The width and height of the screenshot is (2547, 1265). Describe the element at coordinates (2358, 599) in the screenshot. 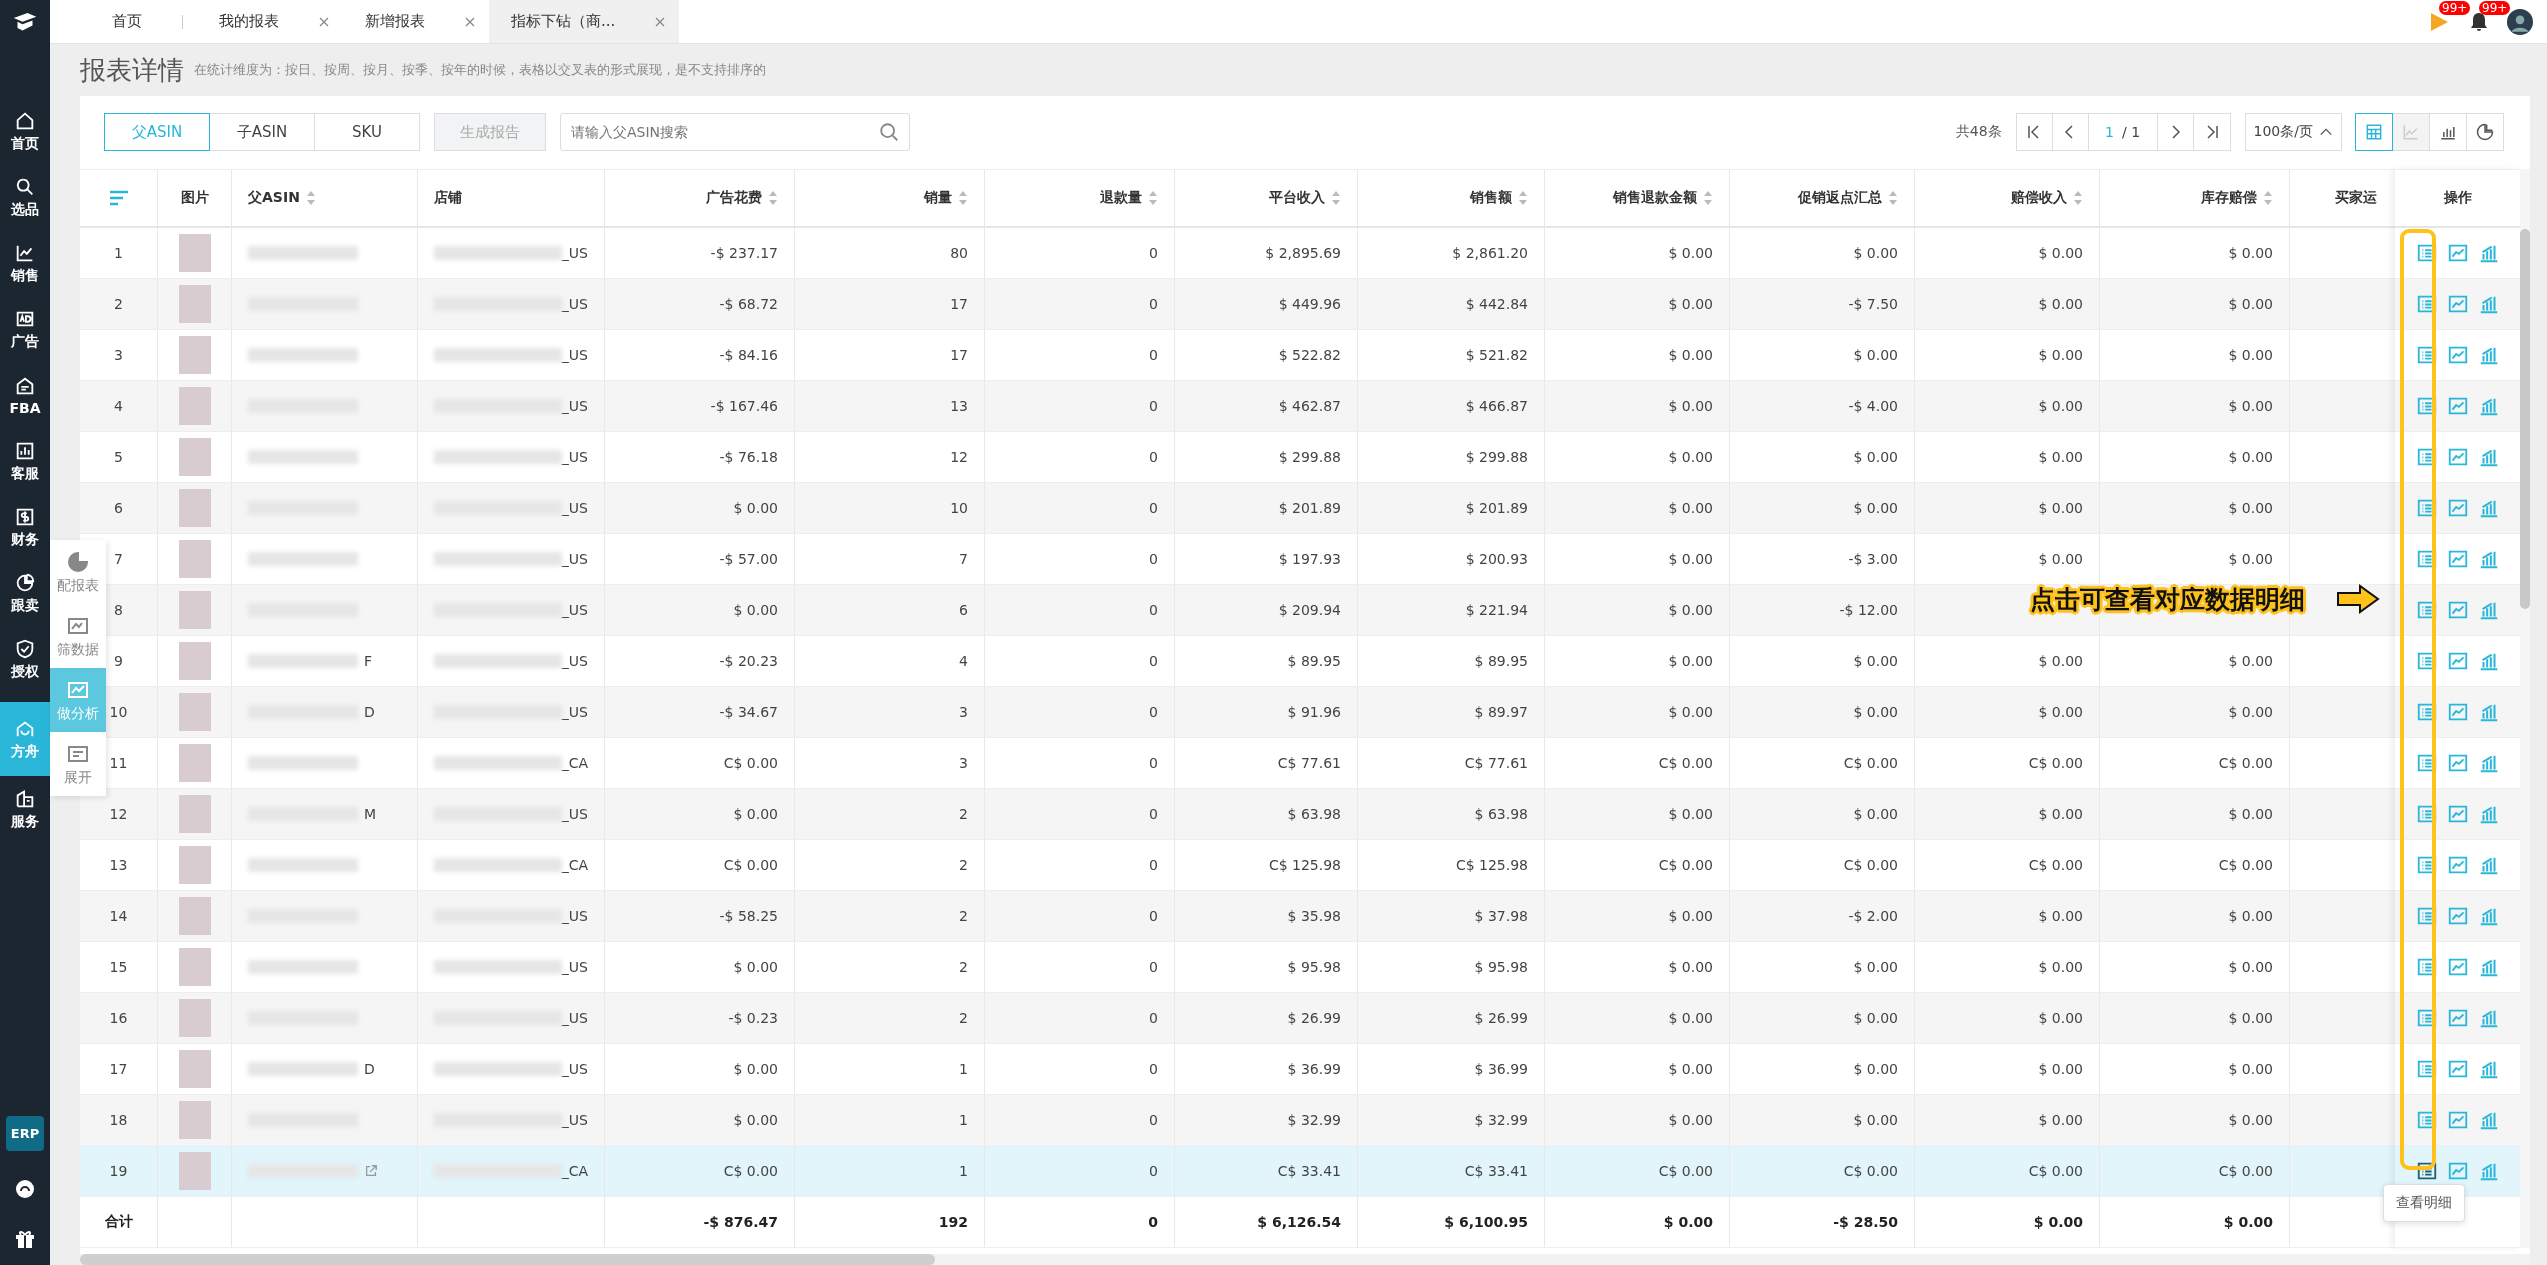

I see `arrow-icon` at that location.